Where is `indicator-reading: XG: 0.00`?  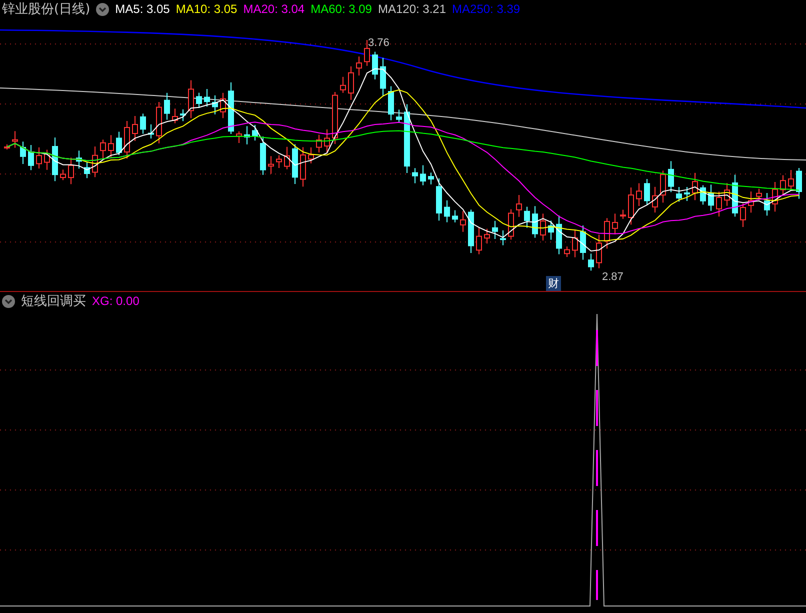 indicator-reading: XG: 0.00 is located at coordinates (116, 301).